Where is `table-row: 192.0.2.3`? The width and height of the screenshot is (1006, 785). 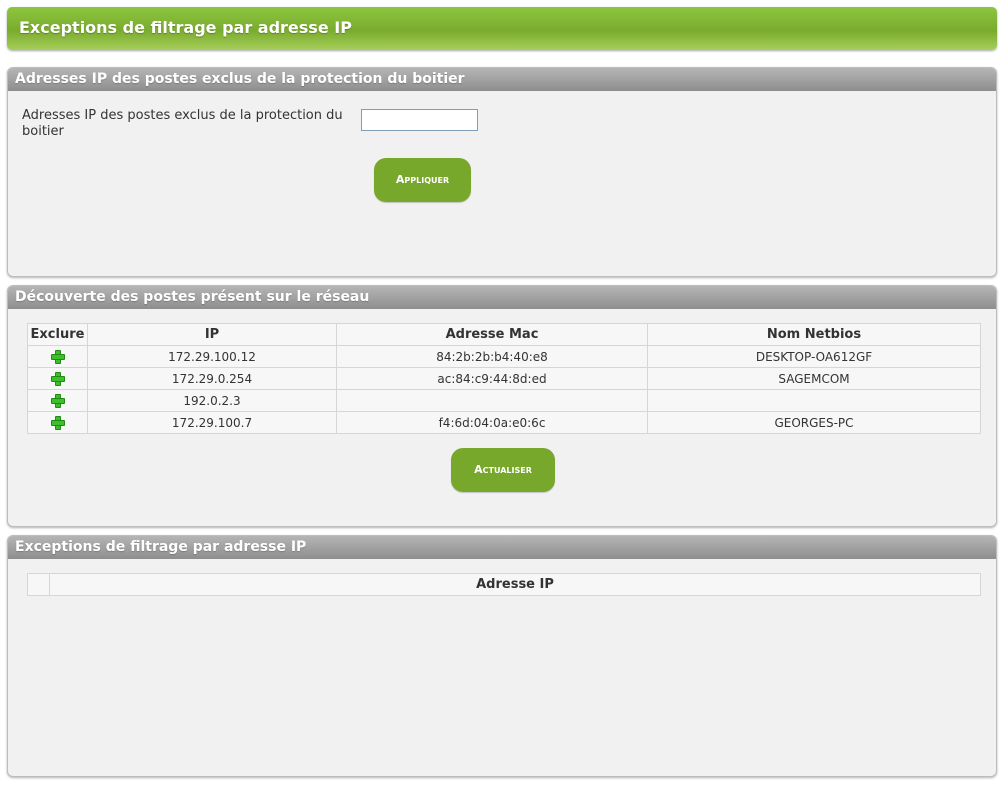 table-row: 192.0.2.3 is located at coordinates (504, 400).